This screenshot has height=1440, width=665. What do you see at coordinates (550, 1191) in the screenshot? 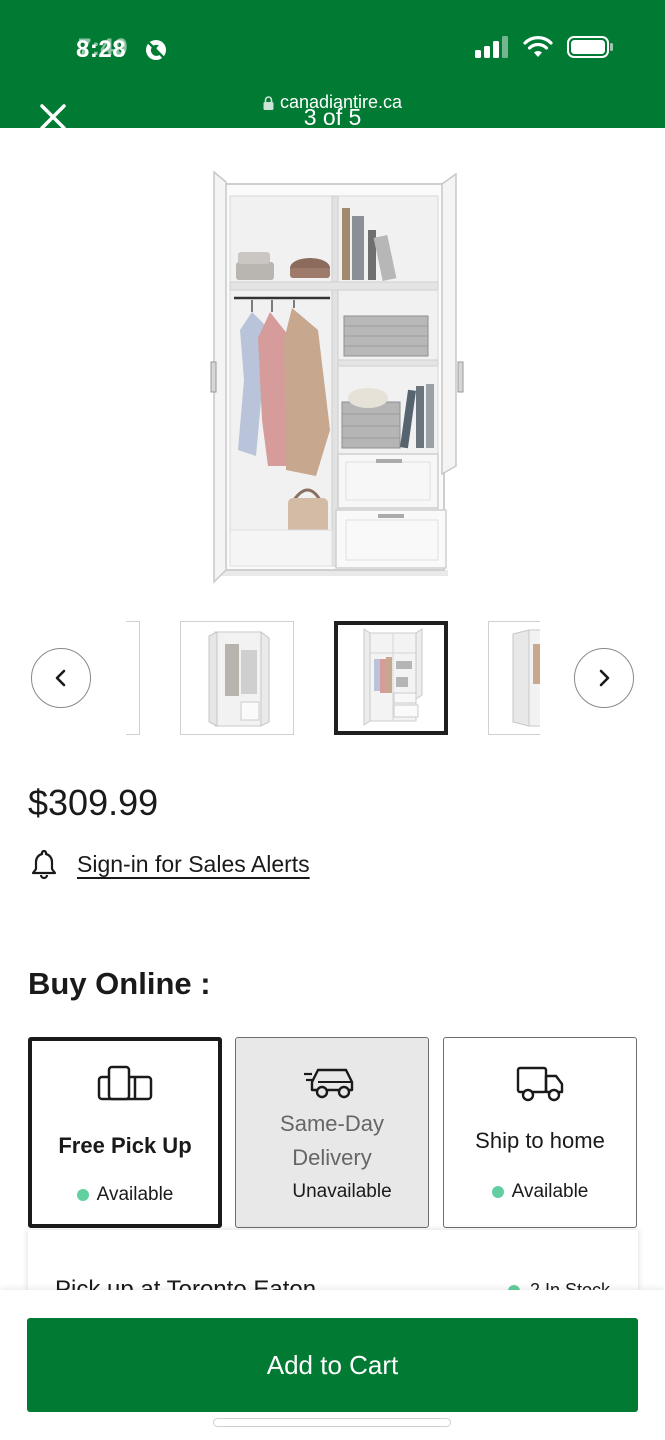
I see `ship-home-status-text: Available` at bounding box center [550, 1191].